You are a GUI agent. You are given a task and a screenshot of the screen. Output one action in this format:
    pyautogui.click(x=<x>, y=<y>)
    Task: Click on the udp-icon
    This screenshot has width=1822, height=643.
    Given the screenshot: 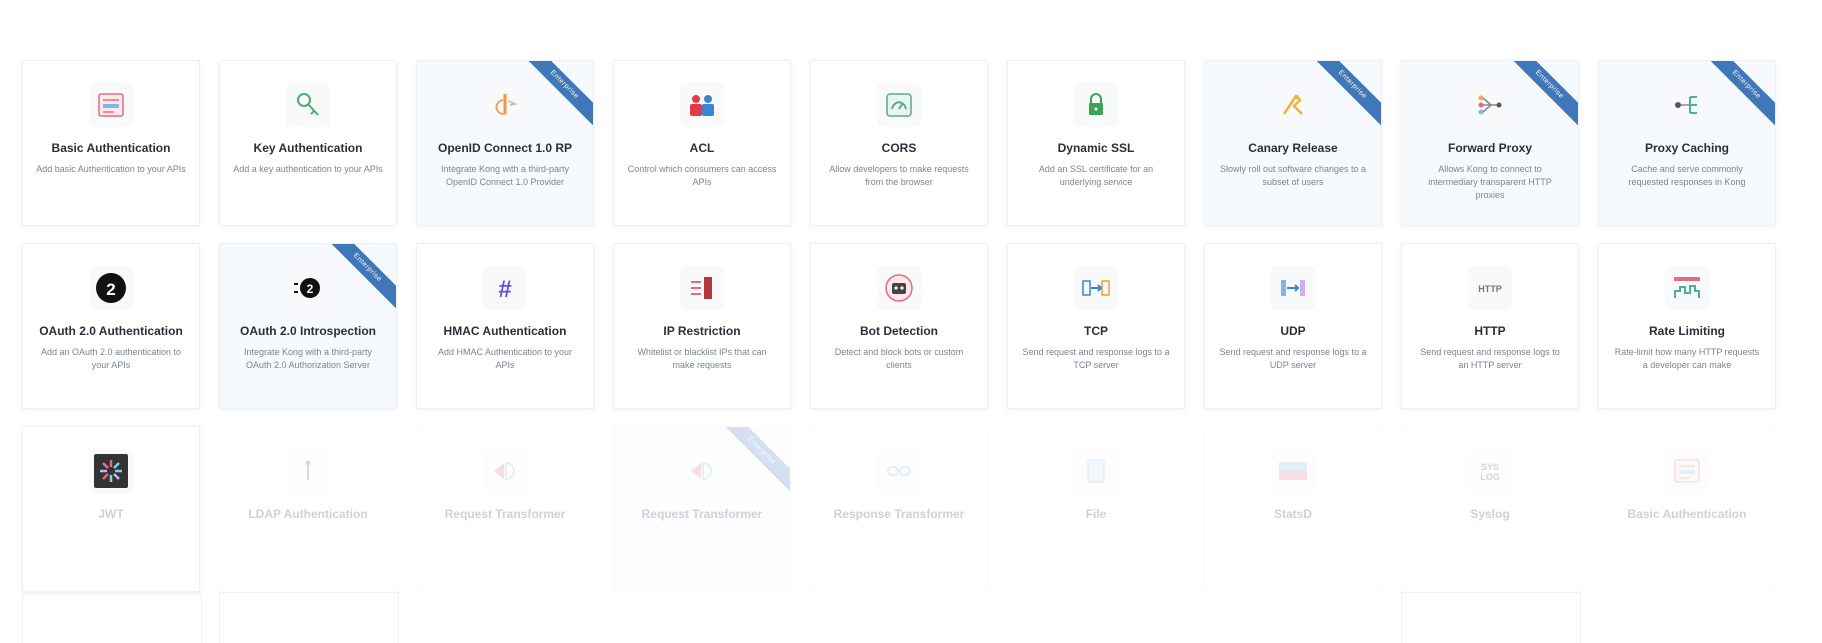 What is the action you would take?
    pyautogui.click(x=1293, y=288)
    